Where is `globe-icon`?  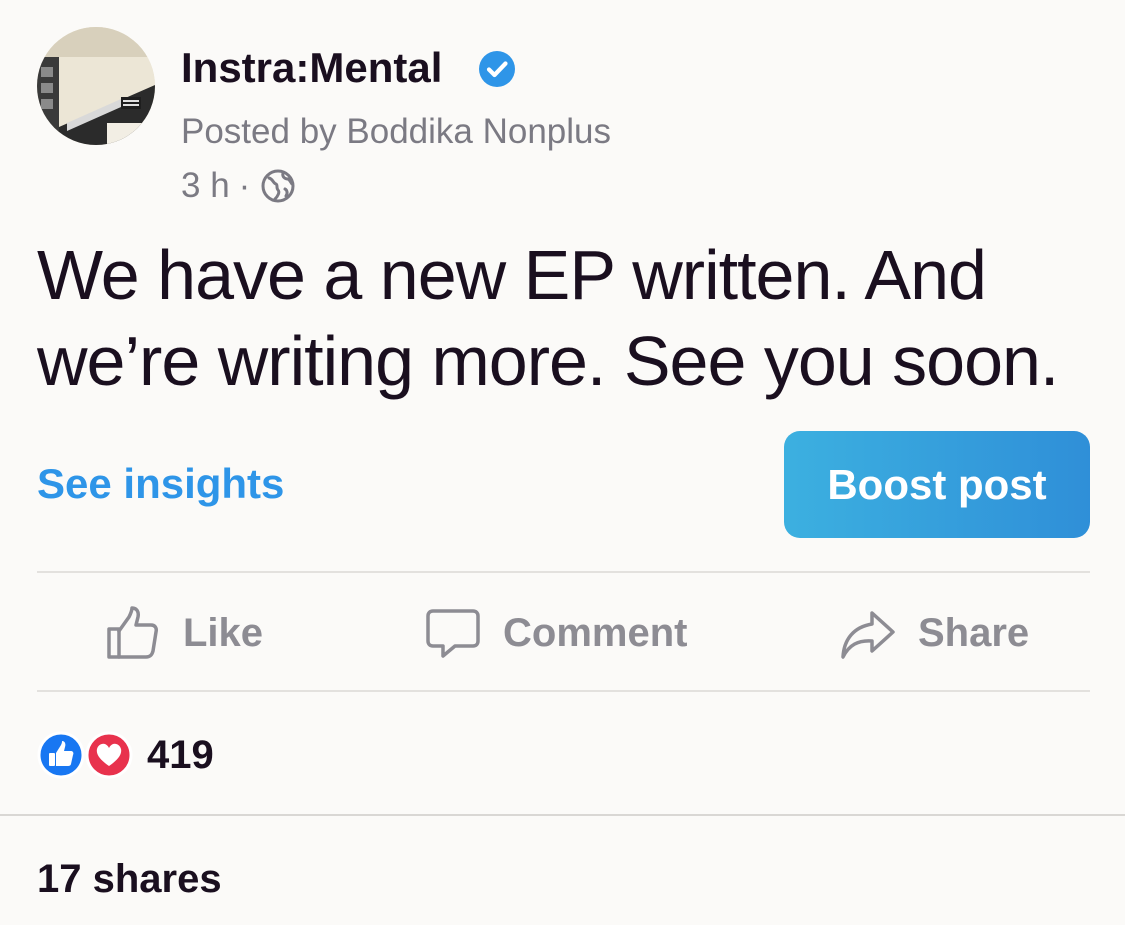
globe-icon is located at coordinates (278, 186).